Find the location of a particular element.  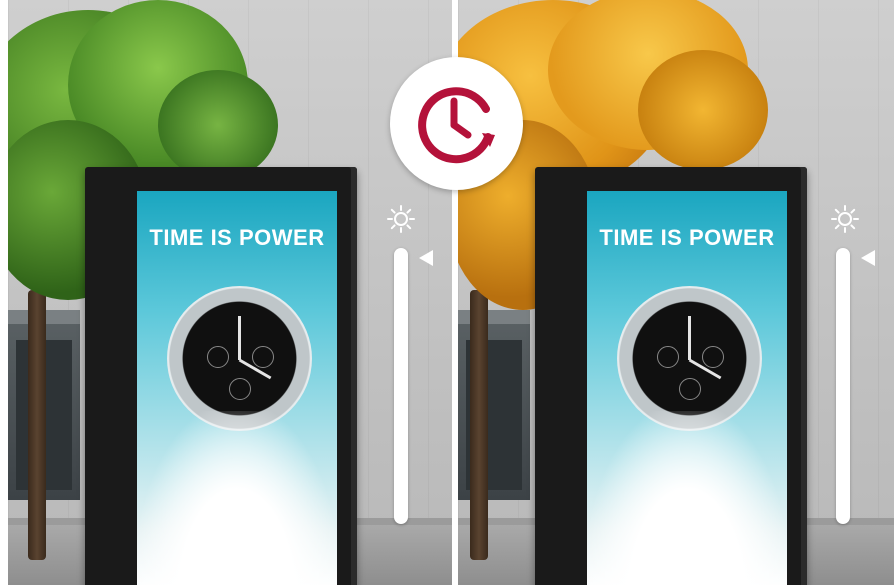

clock-refresh-icon is located at coordinates (456, 125).